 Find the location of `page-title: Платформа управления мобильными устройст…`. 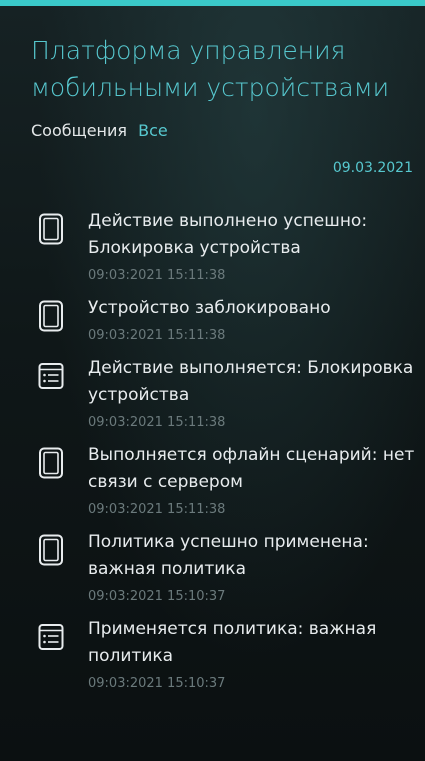

page-title: Платформа управления мобильными устройст… is located at coordinates (210, 69).